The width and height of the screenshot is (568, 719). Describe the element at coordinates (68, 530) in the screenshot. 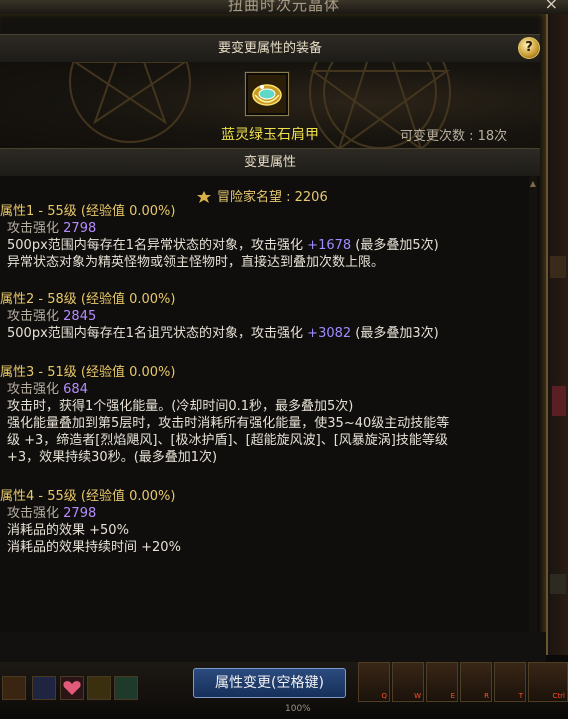

I see `property-line: 消耗品的效果 +50%` at that location.